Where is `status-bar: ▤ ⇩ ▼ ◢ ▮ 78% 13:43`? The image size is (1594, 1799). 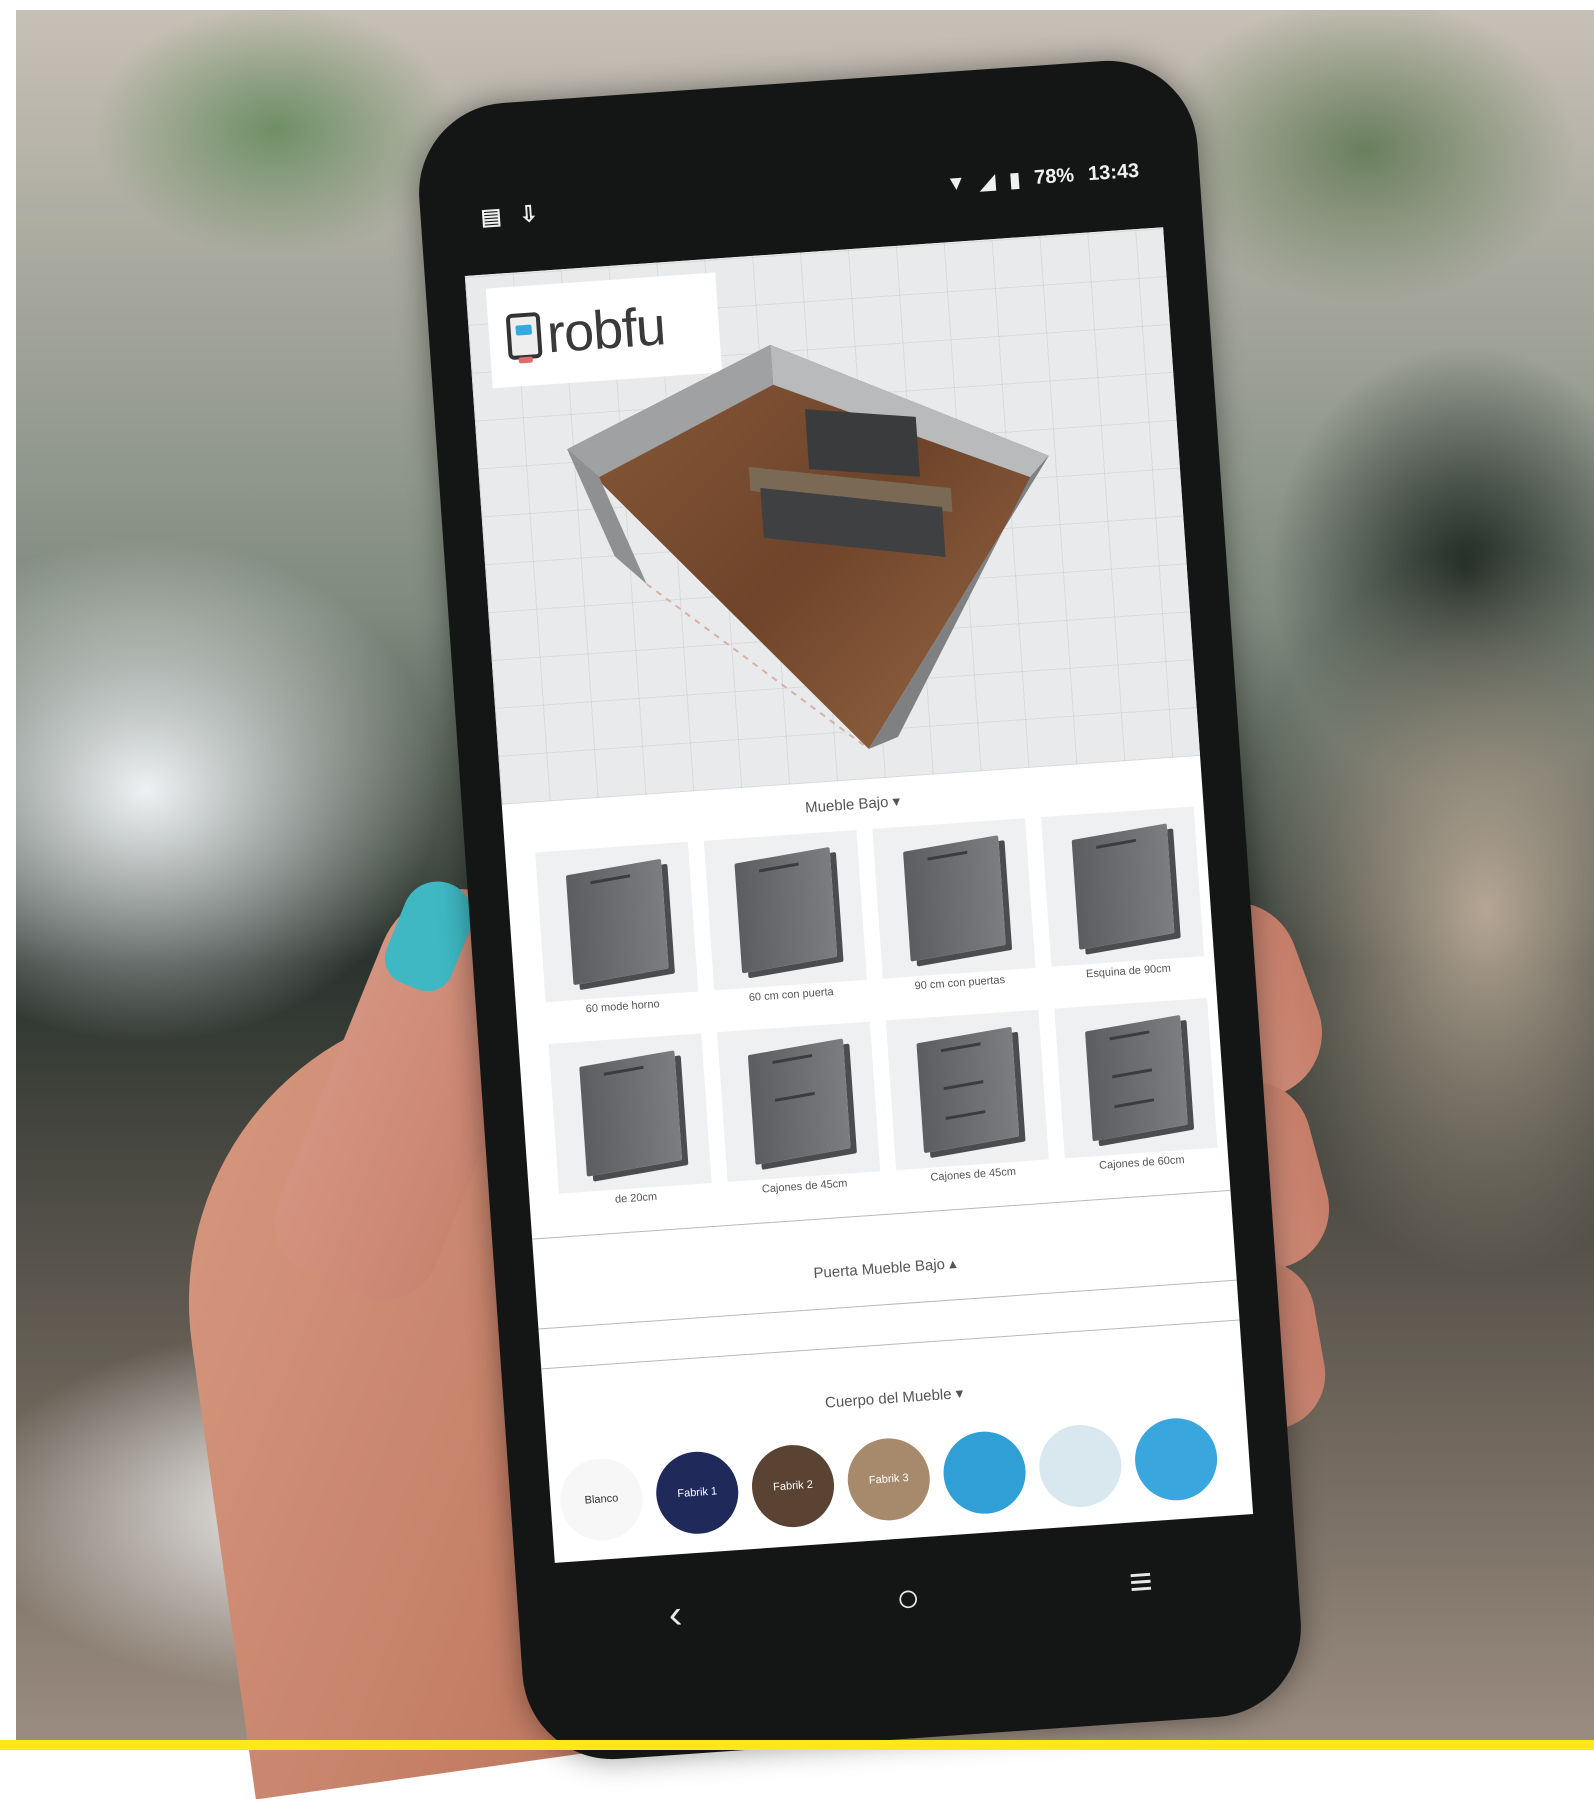
status-bar: ▤ ⇩ ▼ ◢ ▮ 78% 13:43 is located at coordinates (810, 201).